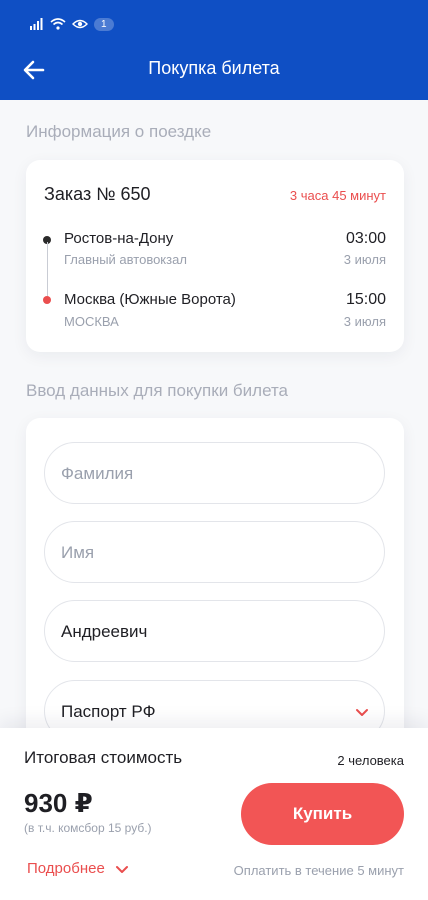  I want to click on order-title: Заказ № 650, so click(97, 194).